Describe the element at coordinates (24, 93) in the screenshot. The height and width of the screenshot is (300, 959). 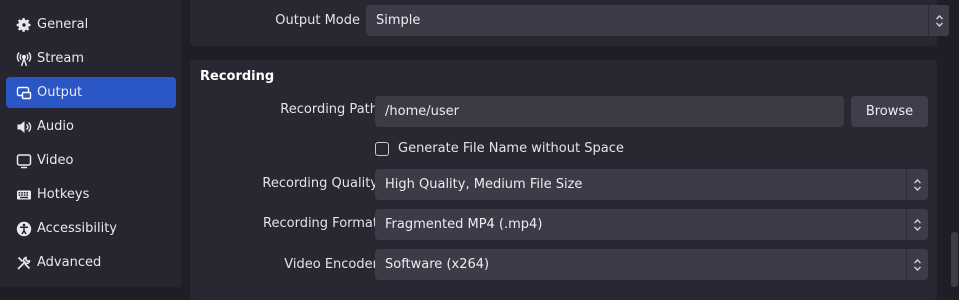
I see `output-icon` at that location.